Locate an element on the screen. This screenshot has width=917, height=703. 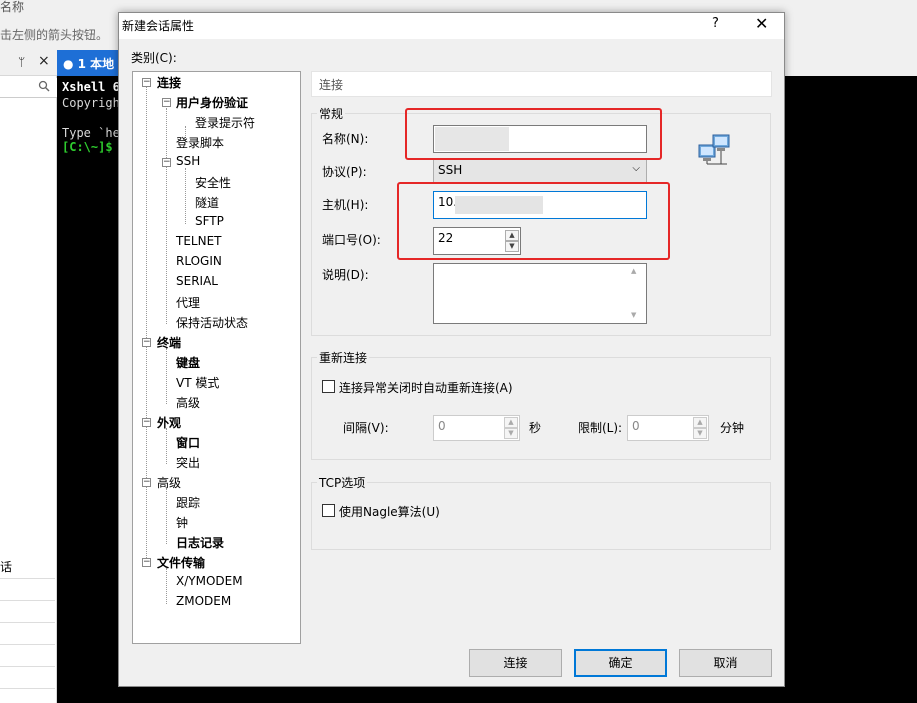
close-icon: × is located at coordinates (44, 61).